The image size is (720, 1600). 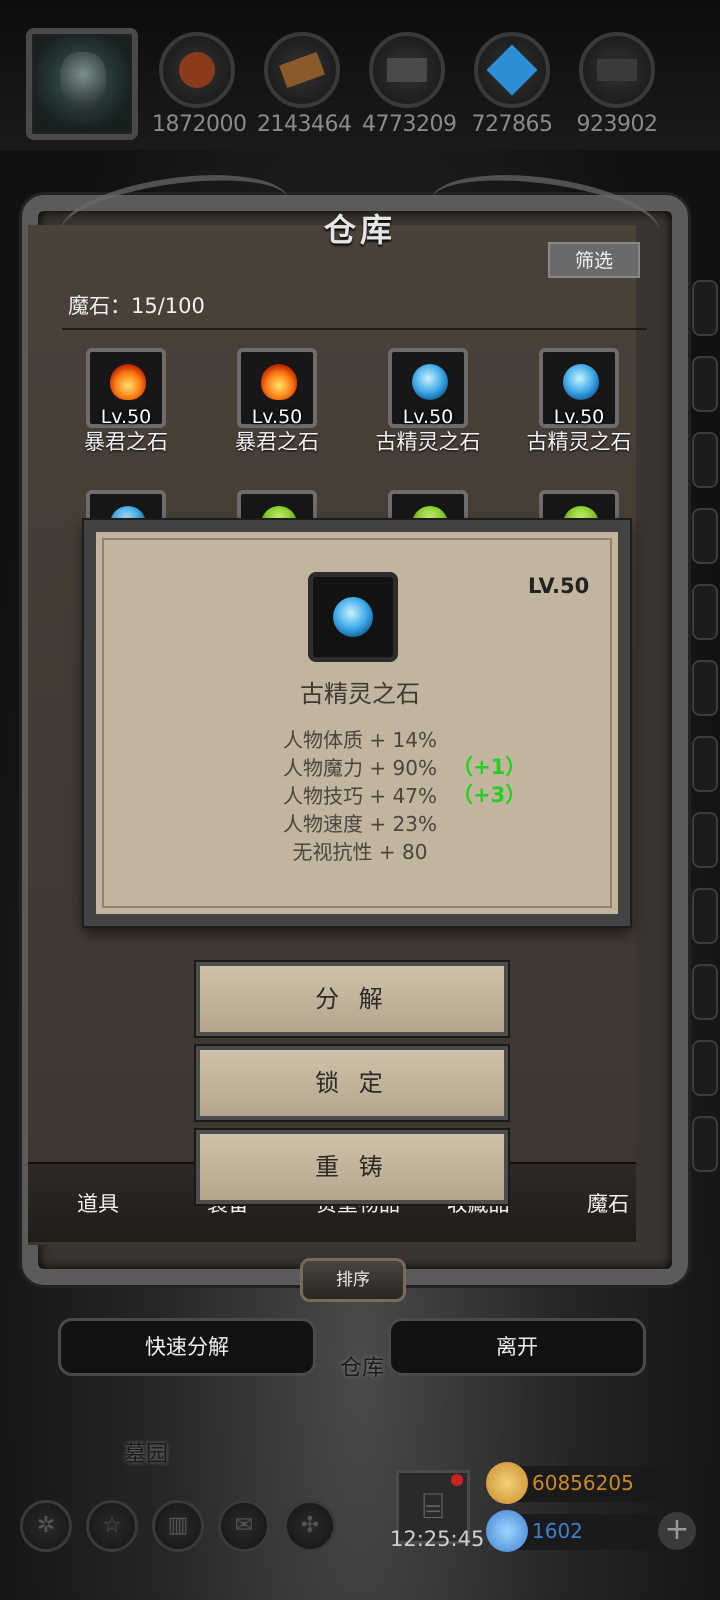 I want to click on resource-ingot: 923902, so click(x=617, y=84).